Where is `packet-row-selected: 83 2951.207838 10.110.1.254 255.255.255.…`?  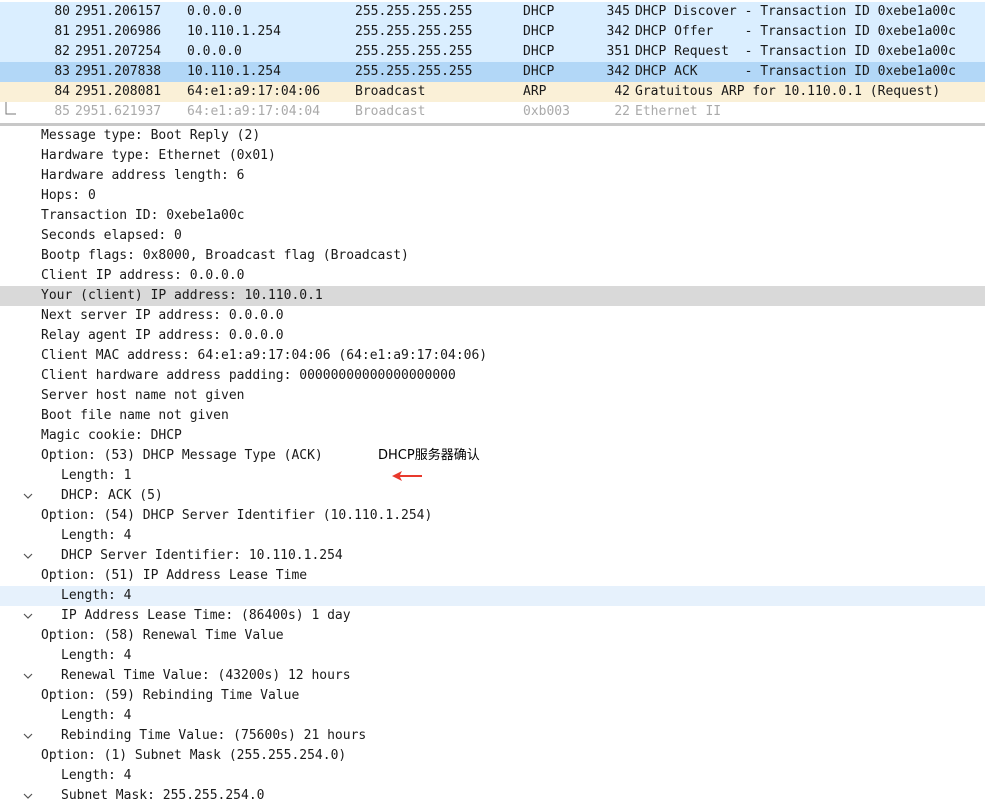 packet-row-selected: 83 2951.207838 10.110.1.254 255.255.255.… is located at coordinates (492, 88).